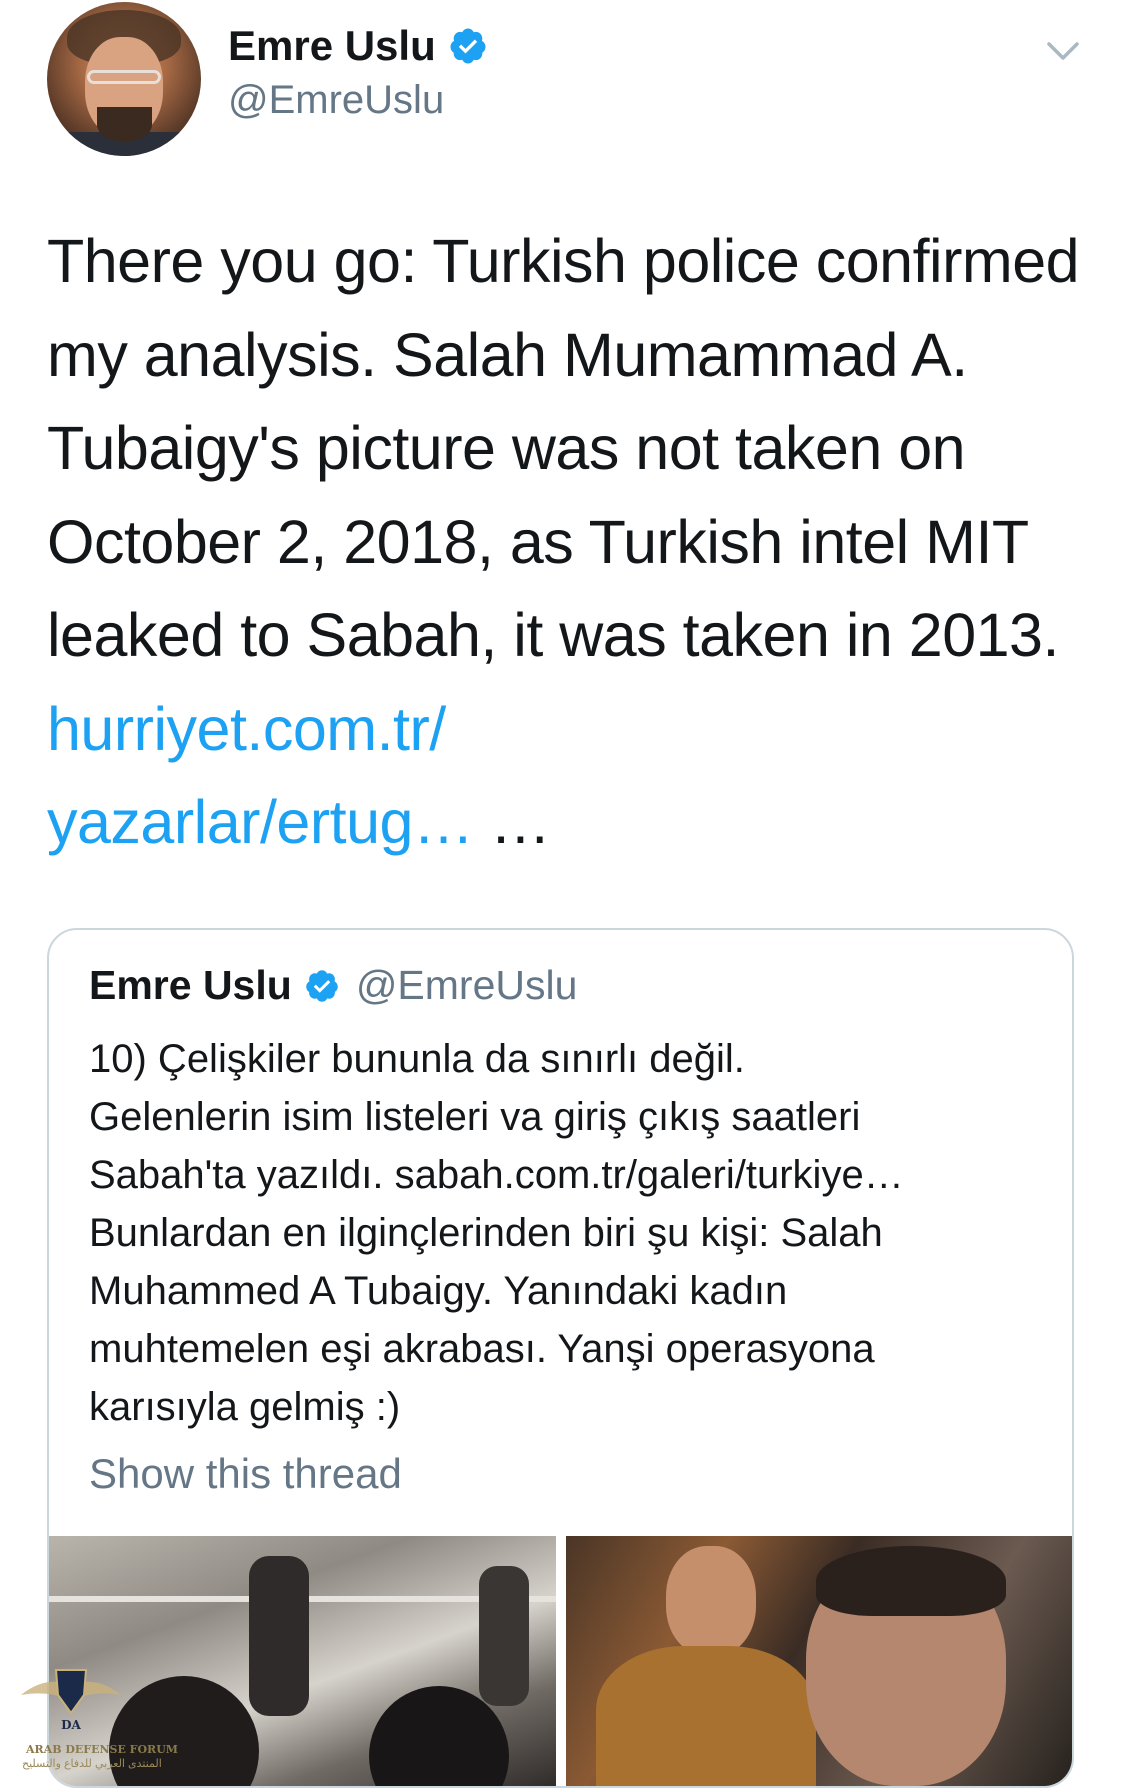  Describe the element at coordinates (102, 1749) in the screenshot. I see `watermark-text: ARAB DEFENSE FORUM` at that location.